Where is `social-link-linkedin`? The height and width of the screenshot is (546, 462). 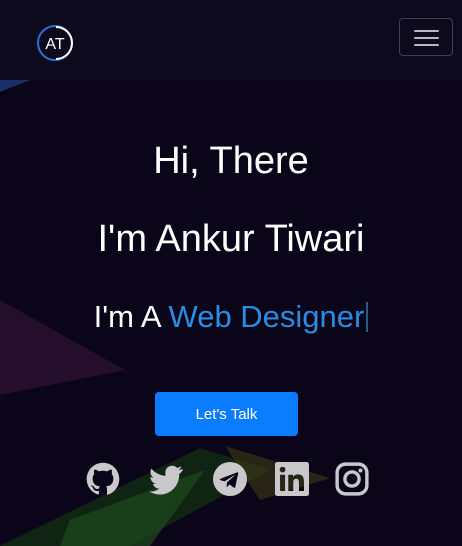
social-link-linkedin is located at coordinates (292, 479).